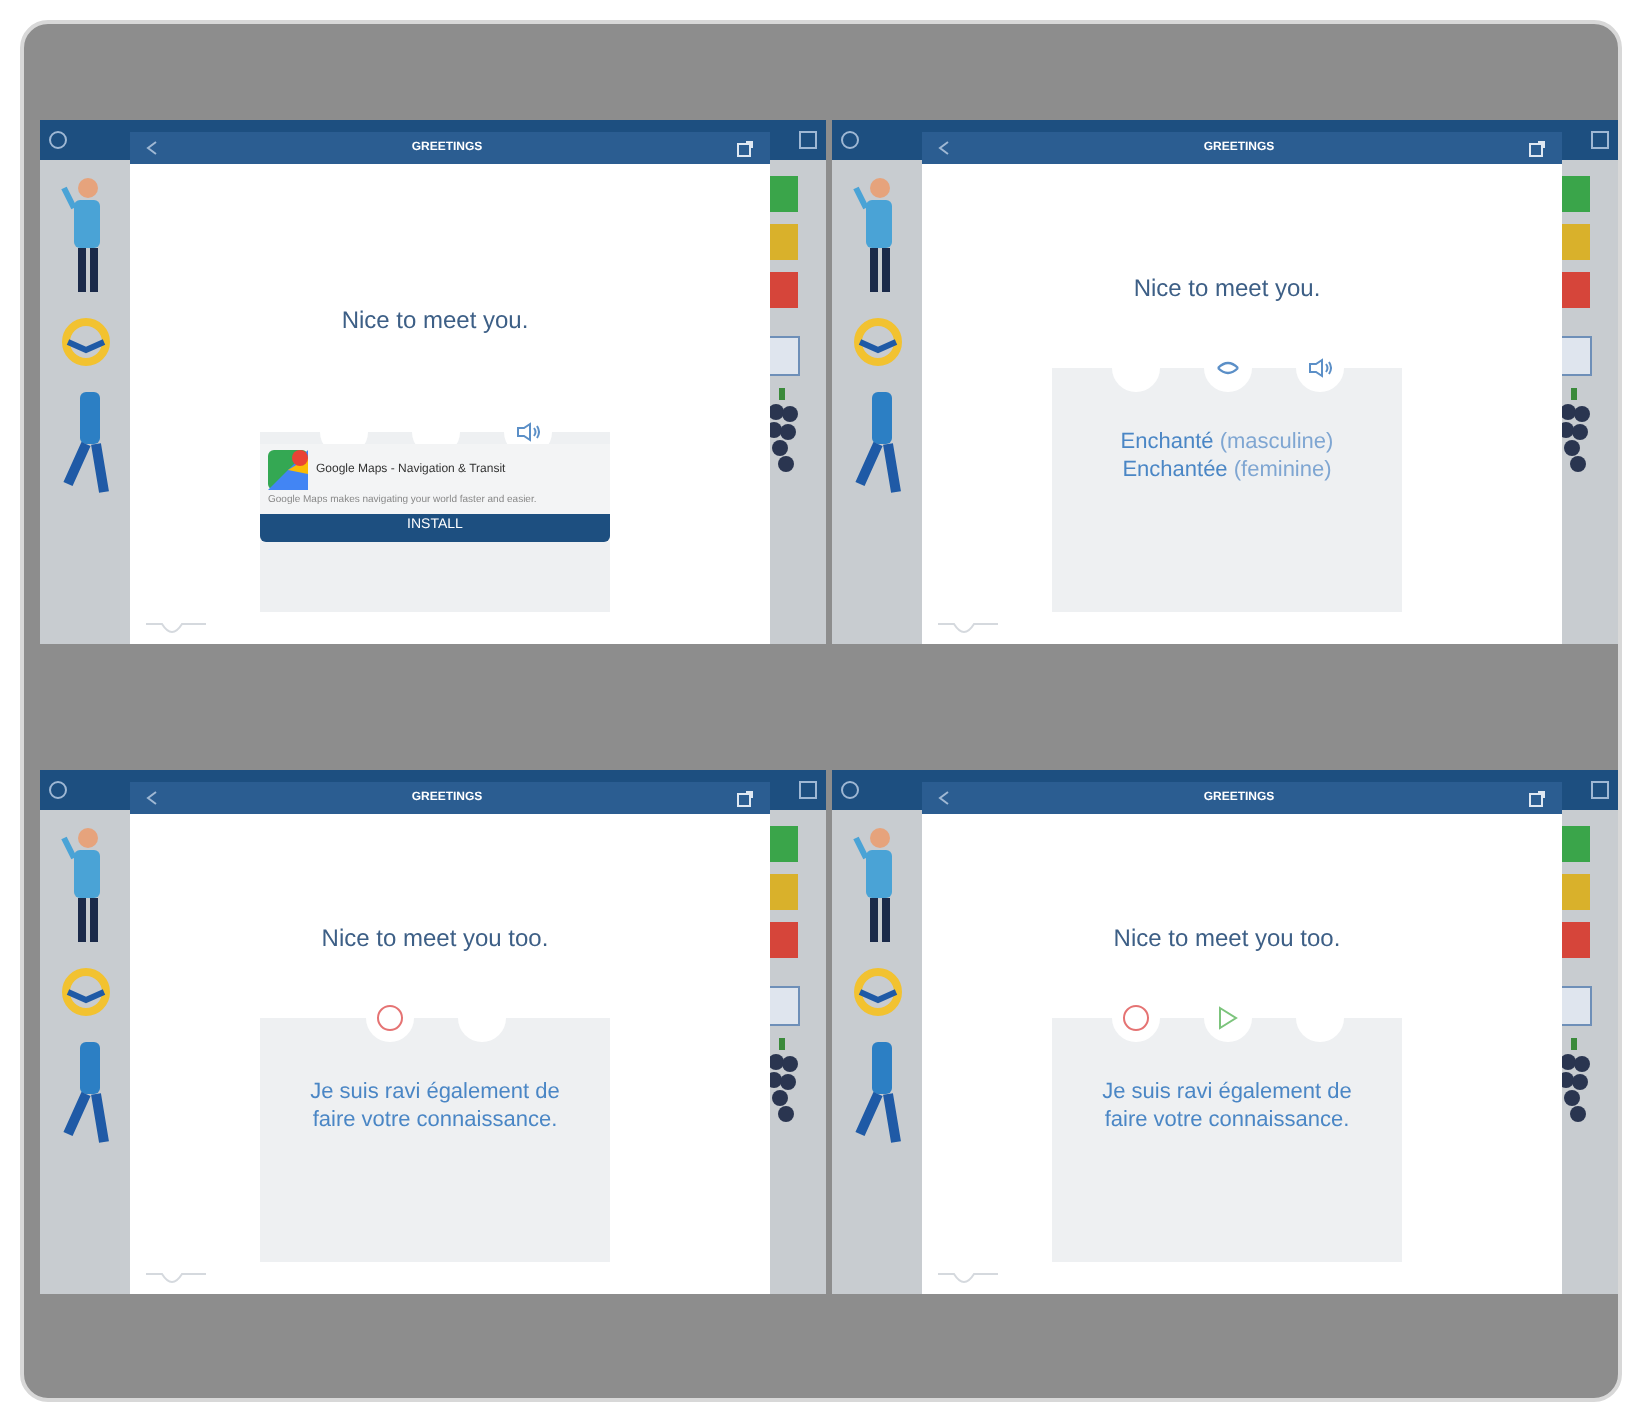 This screenshot has width=1642, height=1422. Describe the element at coordinates (288, 470) in the screenshot. I see `map-app-icon` at that location.